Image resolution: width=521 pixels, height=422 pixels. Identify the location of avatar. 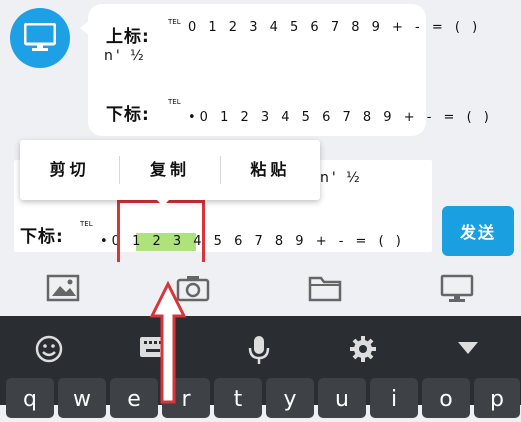
(40, 38).